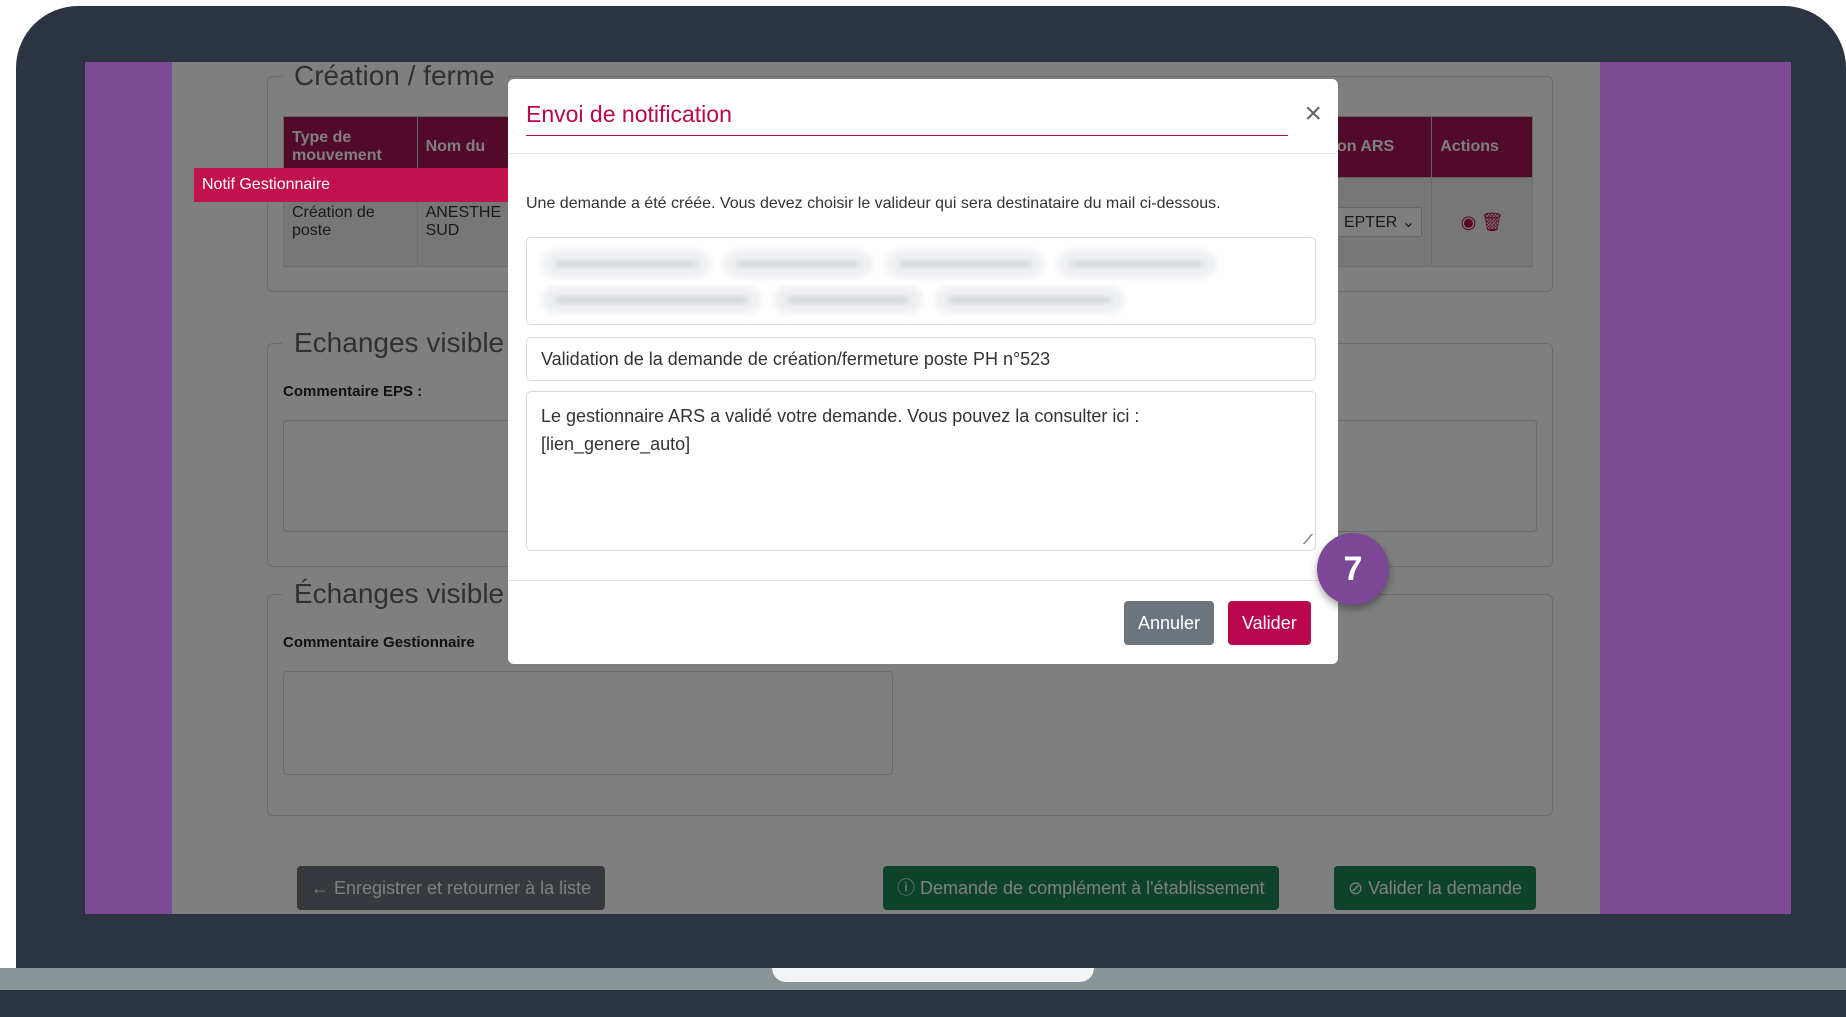  Describe the element at coordinates (921, 281) in the screenshot. I see `recipient-selector` at that location.